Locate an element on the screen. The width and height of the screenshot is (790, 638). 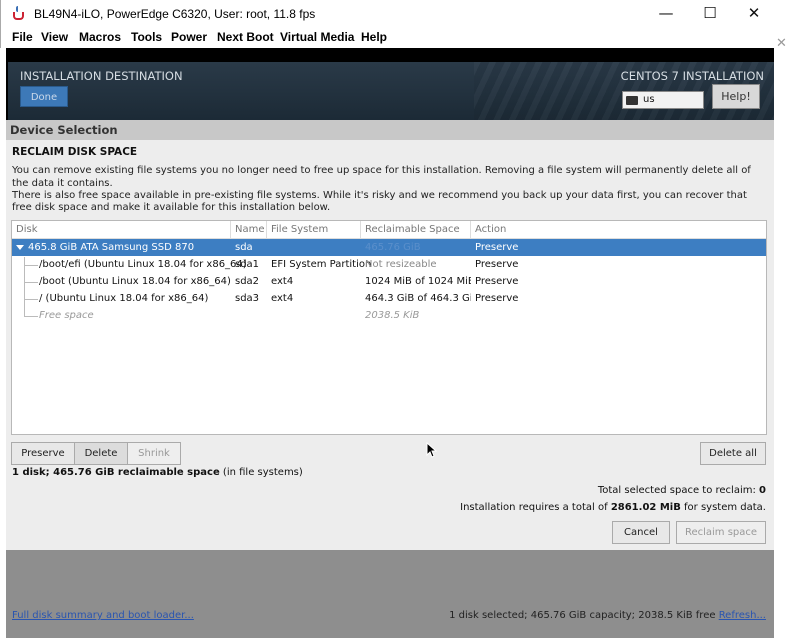
name-cell: sda1 is located at coordinates (247, 264).